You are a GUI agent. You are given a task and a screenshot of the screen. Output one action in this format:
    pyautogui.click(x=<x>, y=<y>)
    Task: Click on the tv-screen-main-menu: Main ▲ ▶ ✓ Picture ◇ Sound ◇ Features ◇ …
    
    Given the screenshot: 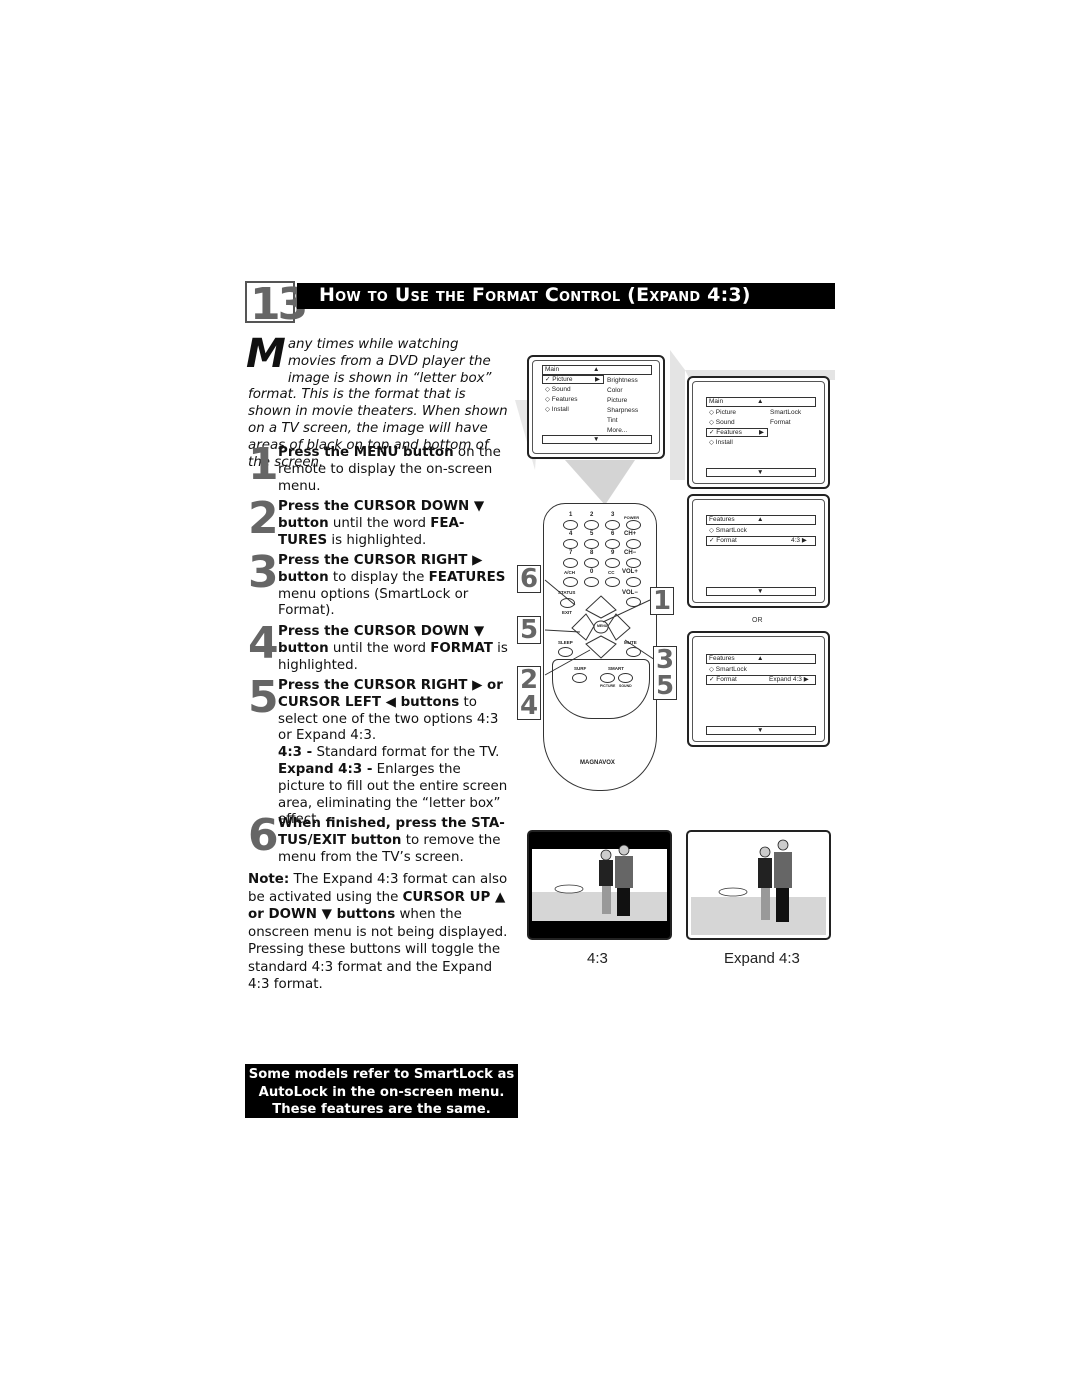 What is the action you would take?
    pyautogui.click(x=596, y=407)
    